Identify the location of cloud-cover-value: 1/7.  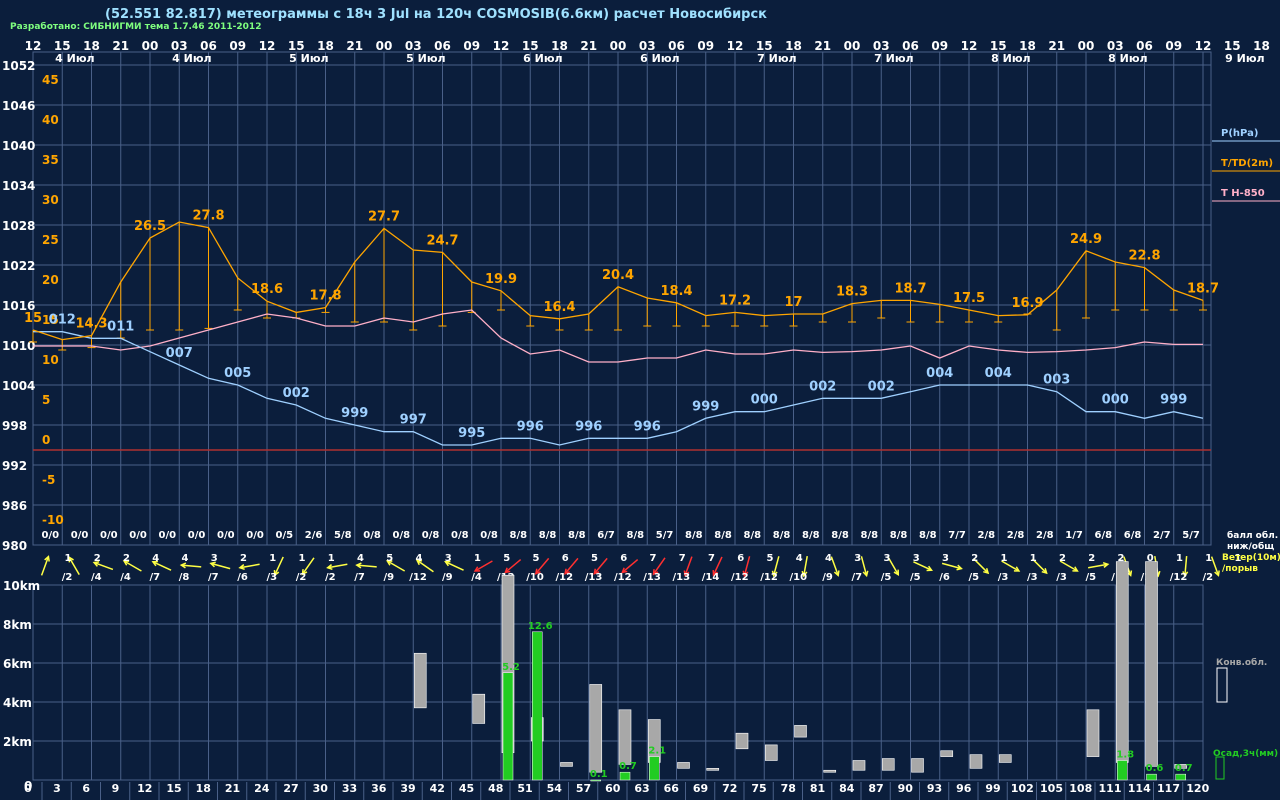
(1074, 535).